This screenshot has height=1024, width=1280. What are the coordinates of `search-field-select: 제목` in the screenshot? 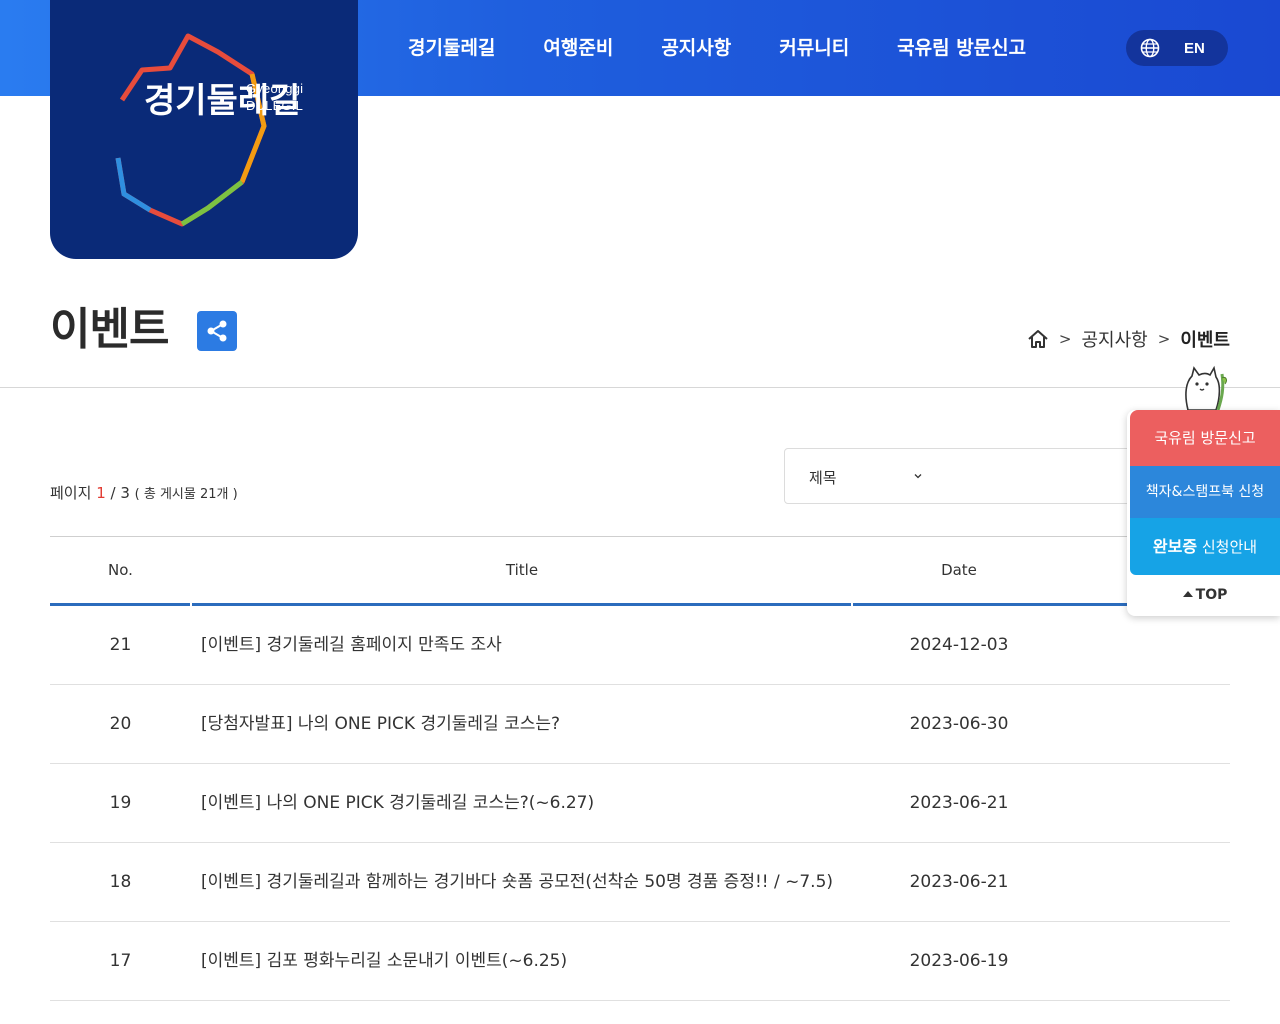 It's located at (964, 476).